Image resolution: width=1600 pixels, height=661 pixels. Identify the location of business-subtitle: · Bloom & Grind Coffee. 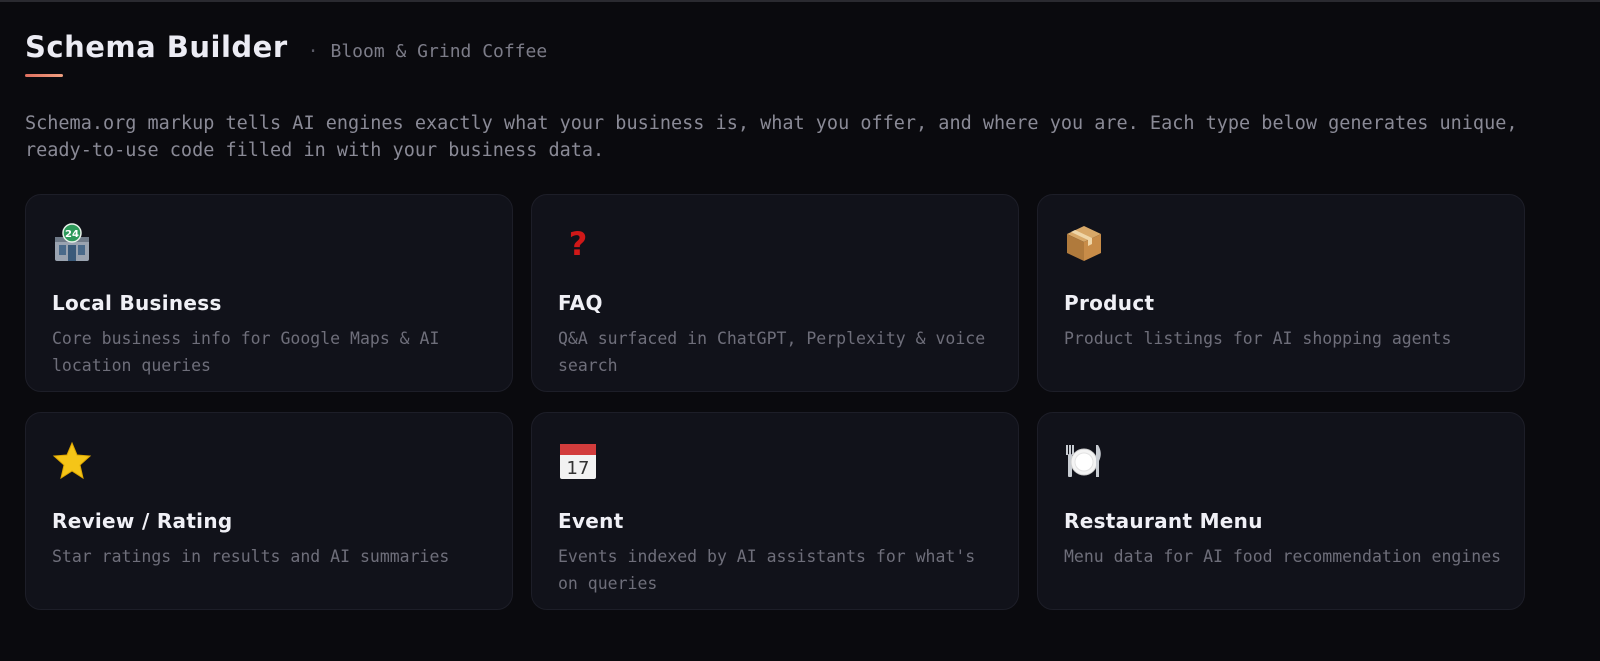
(428, 51).